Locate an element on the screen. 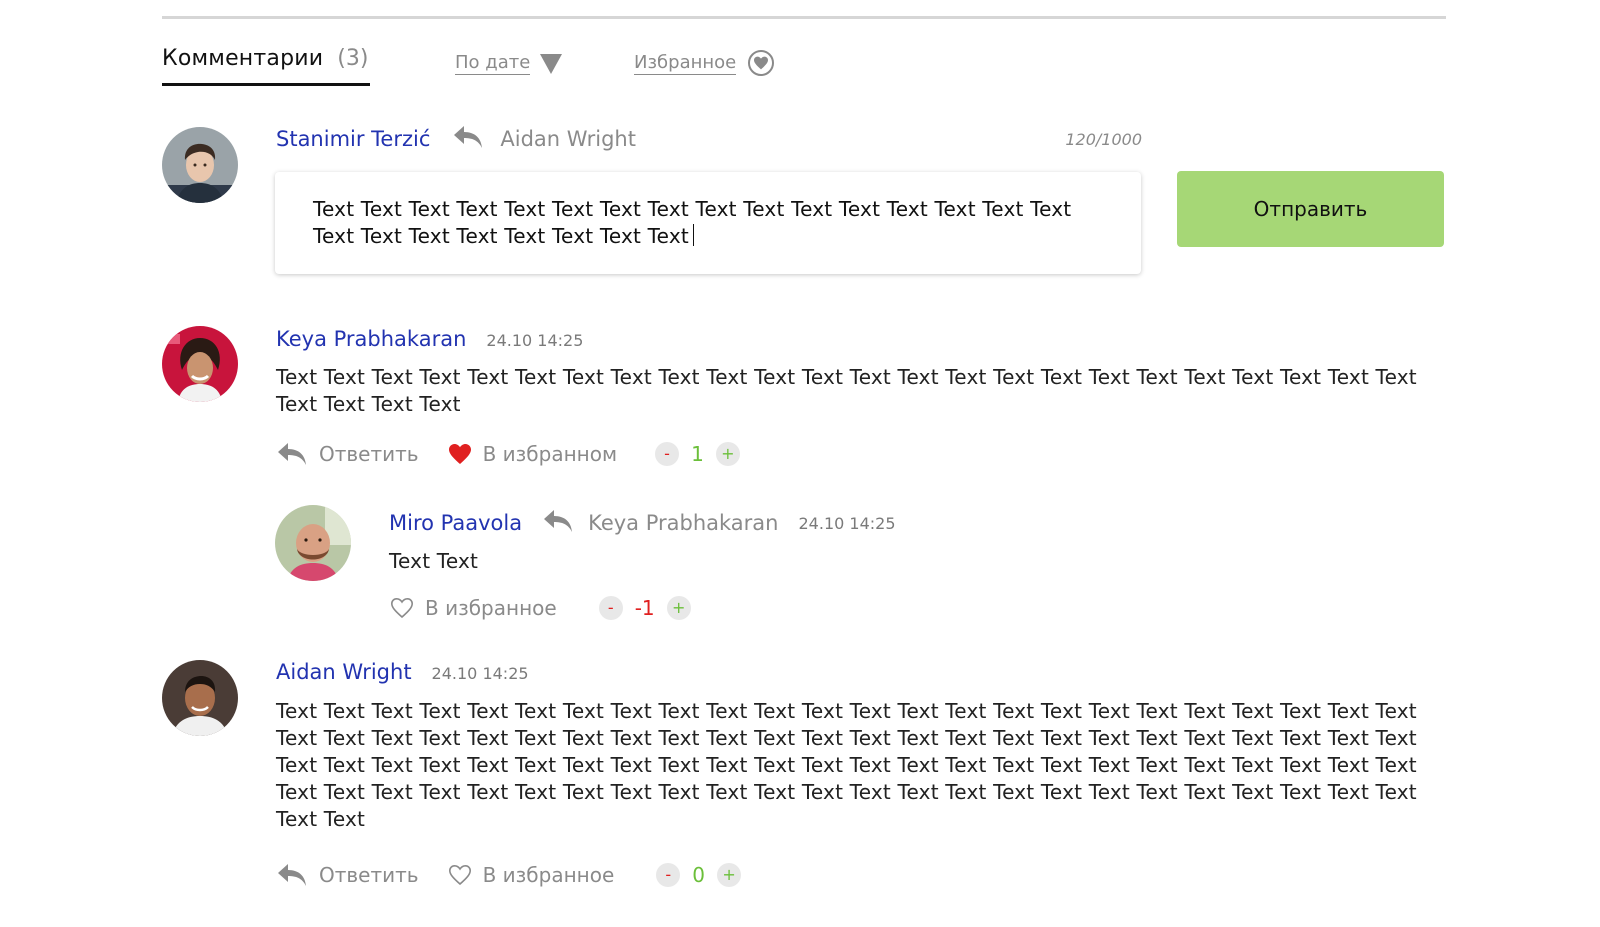  vote-count: 1 is located at coordinates (697, 454).